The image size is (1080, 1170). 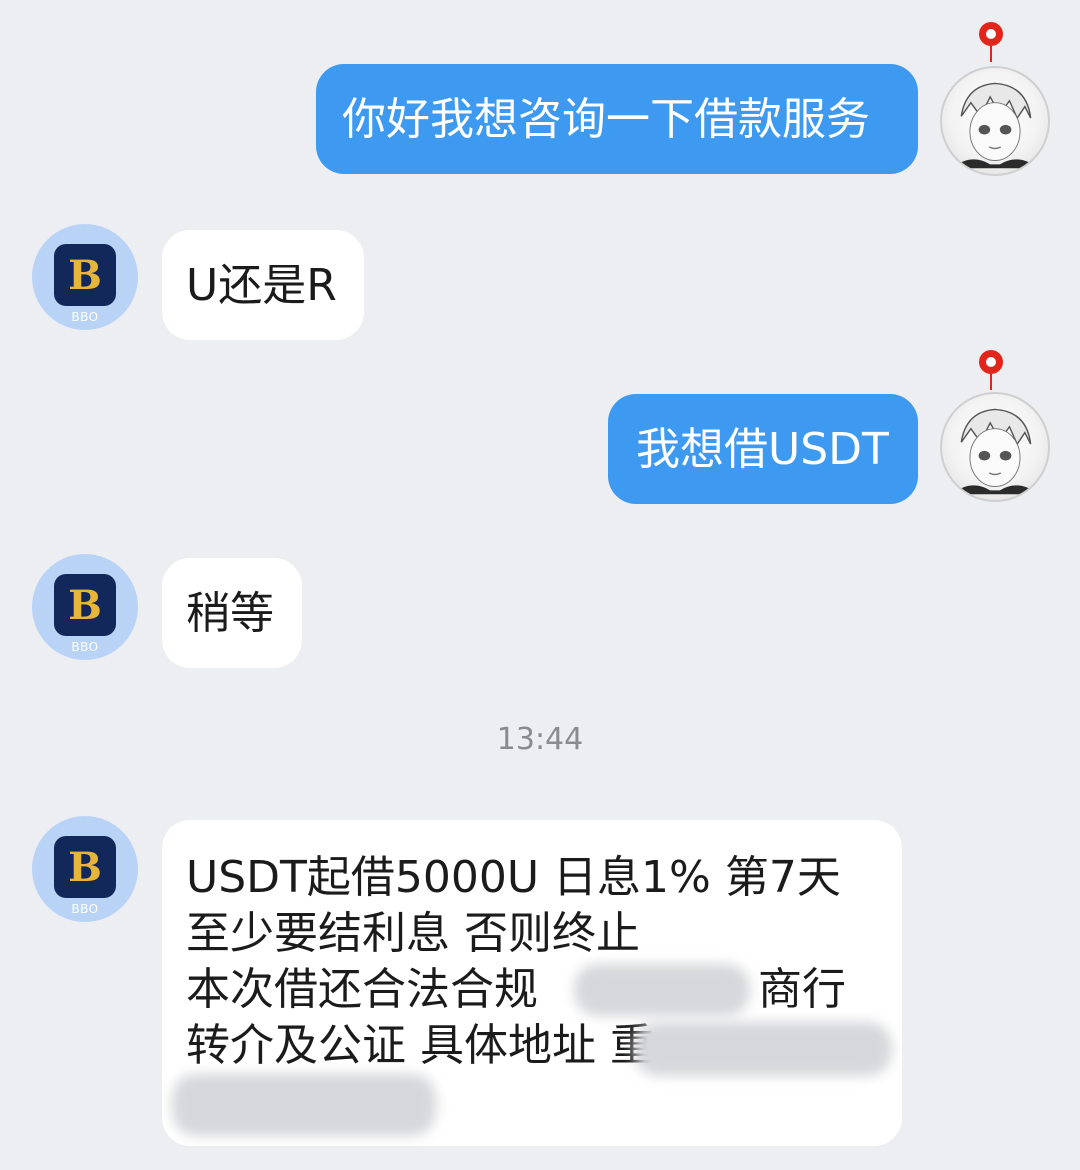 I want to click on outgoing-message-bubble: 我想借USDT, so click(x=763, y=449).